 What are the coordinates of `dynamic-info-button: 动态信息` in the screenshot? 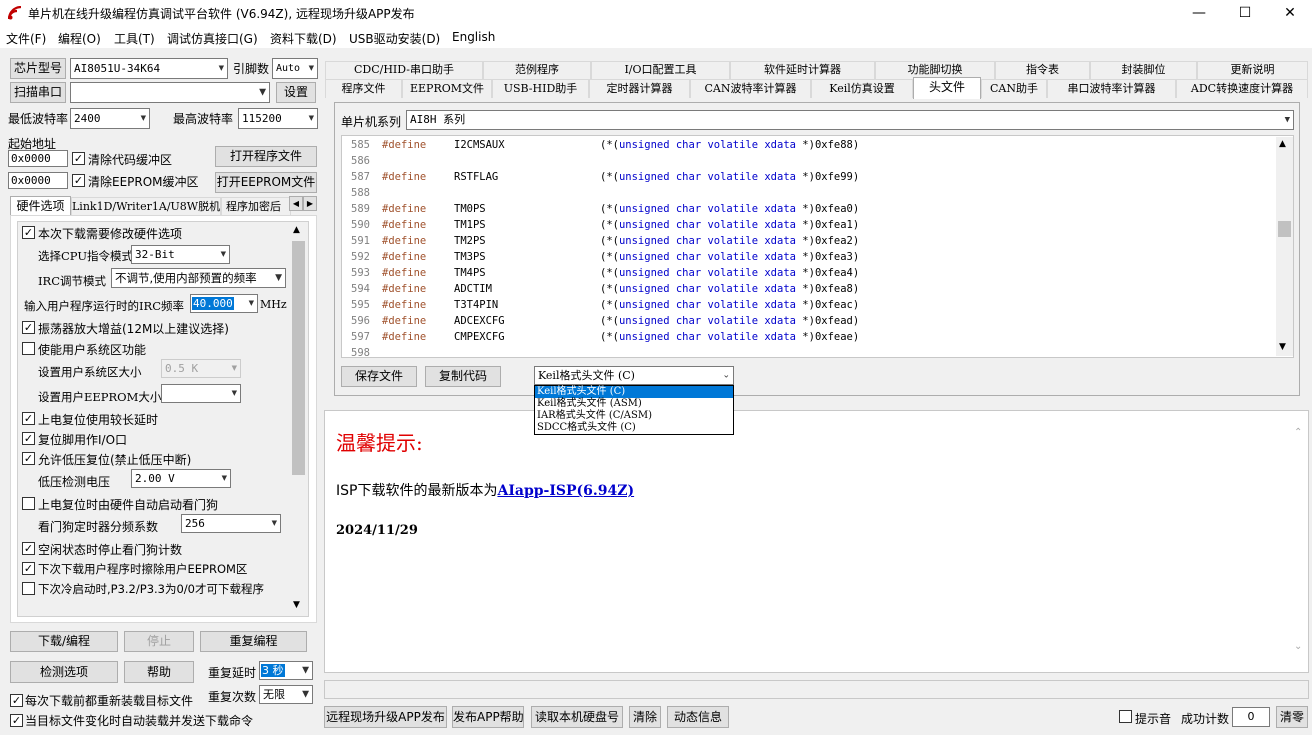 It's located at (698, 717).